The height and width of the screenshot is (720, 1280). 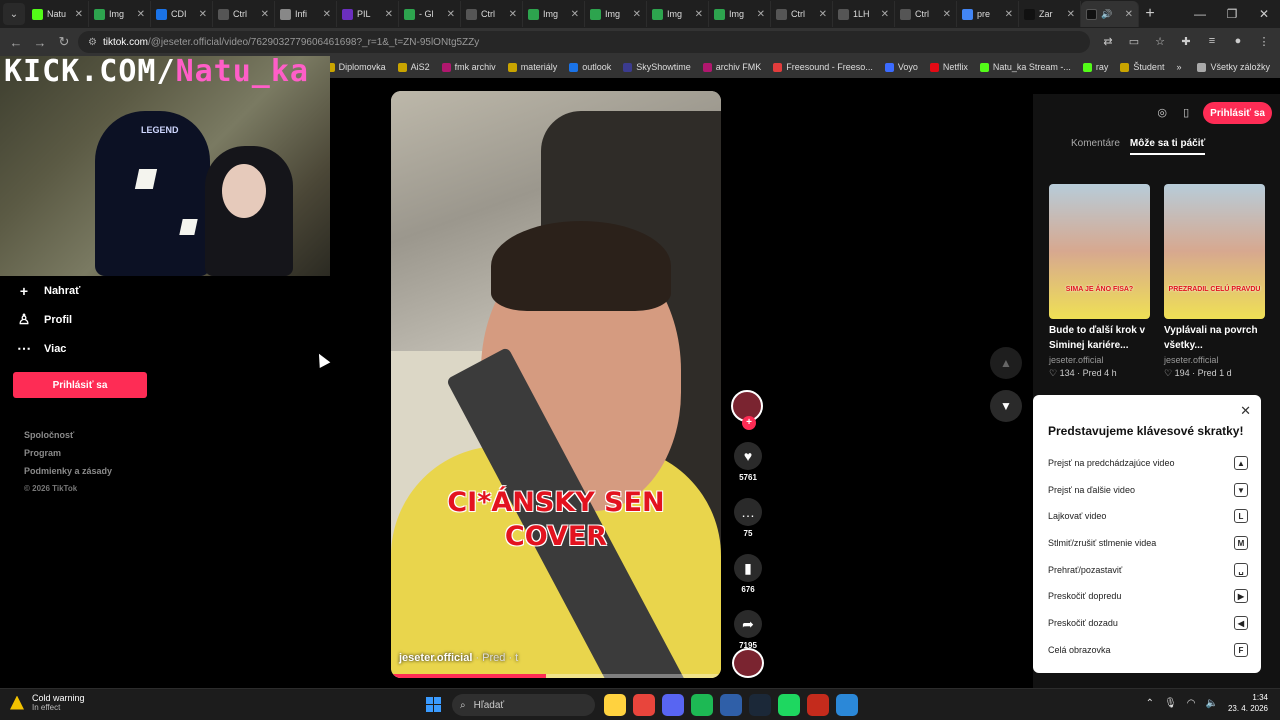 I want to click on sidebar-item-upload: + Nahrať, so click(x=173, y=290).